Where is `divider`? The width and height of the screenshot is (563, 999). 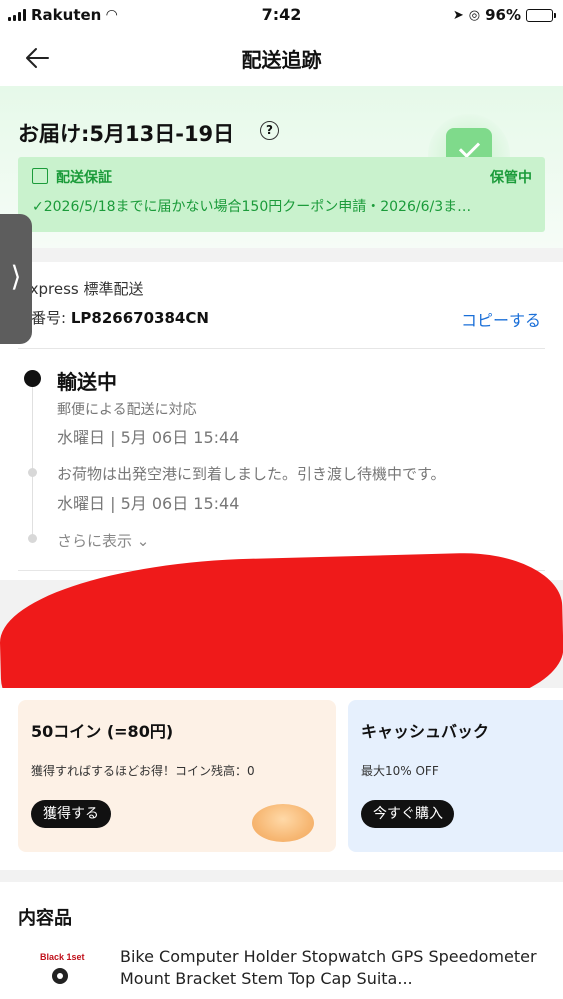 divider is located at coordinates (281, 348).